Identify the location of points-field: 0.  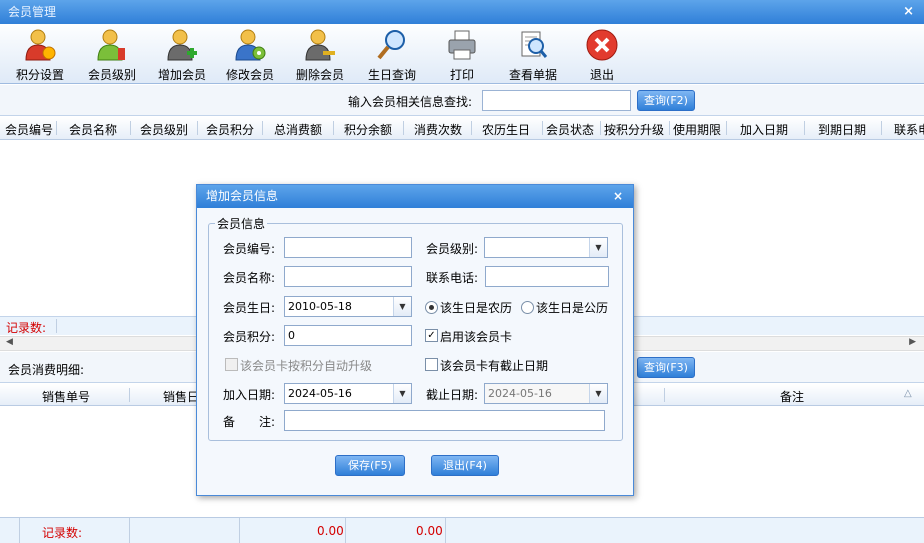
(348, 335).